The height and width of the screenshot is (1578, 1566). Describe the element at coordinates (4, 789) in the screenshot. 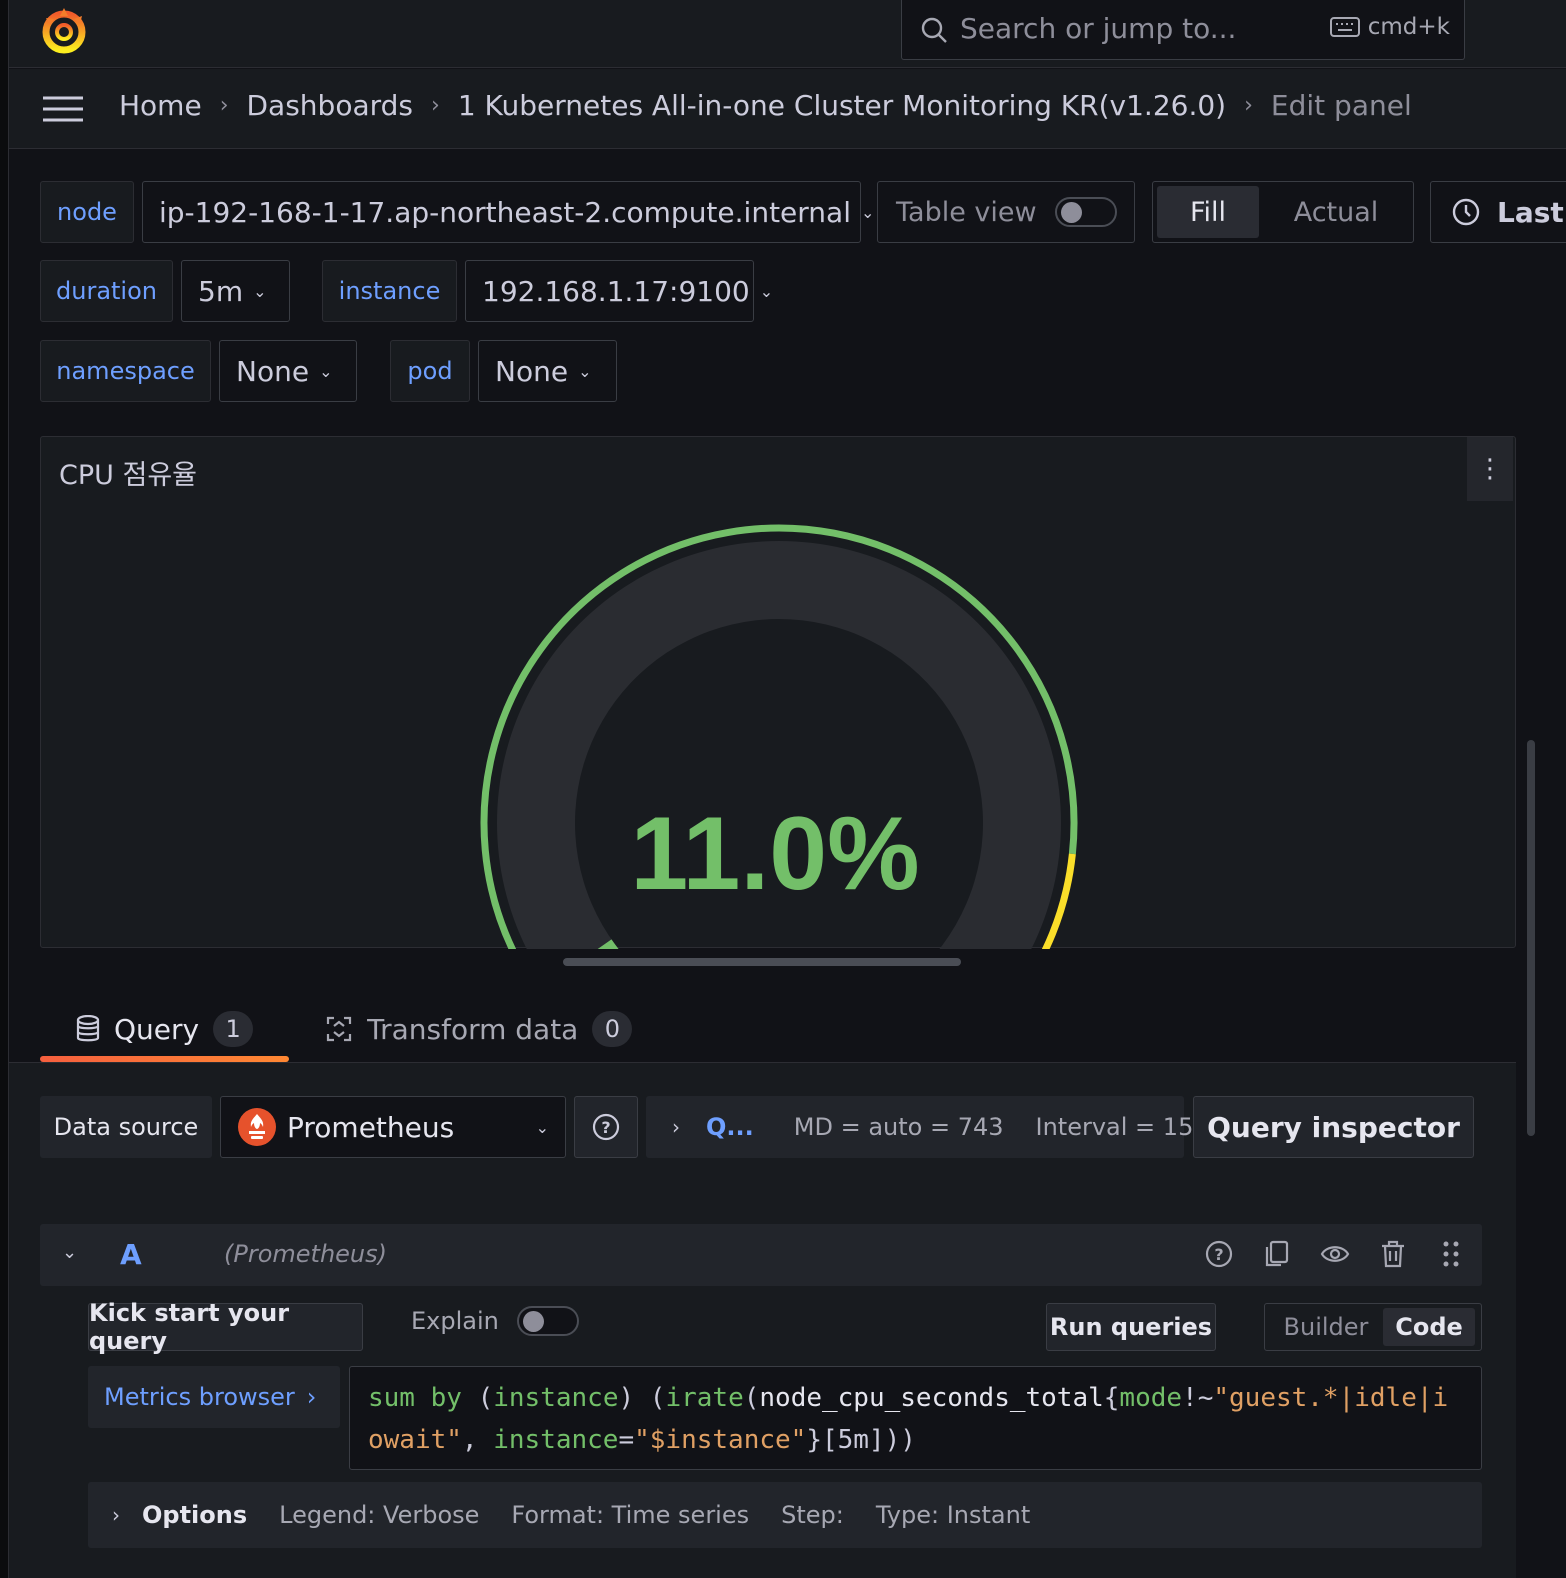

I see `left-edge` at that location.